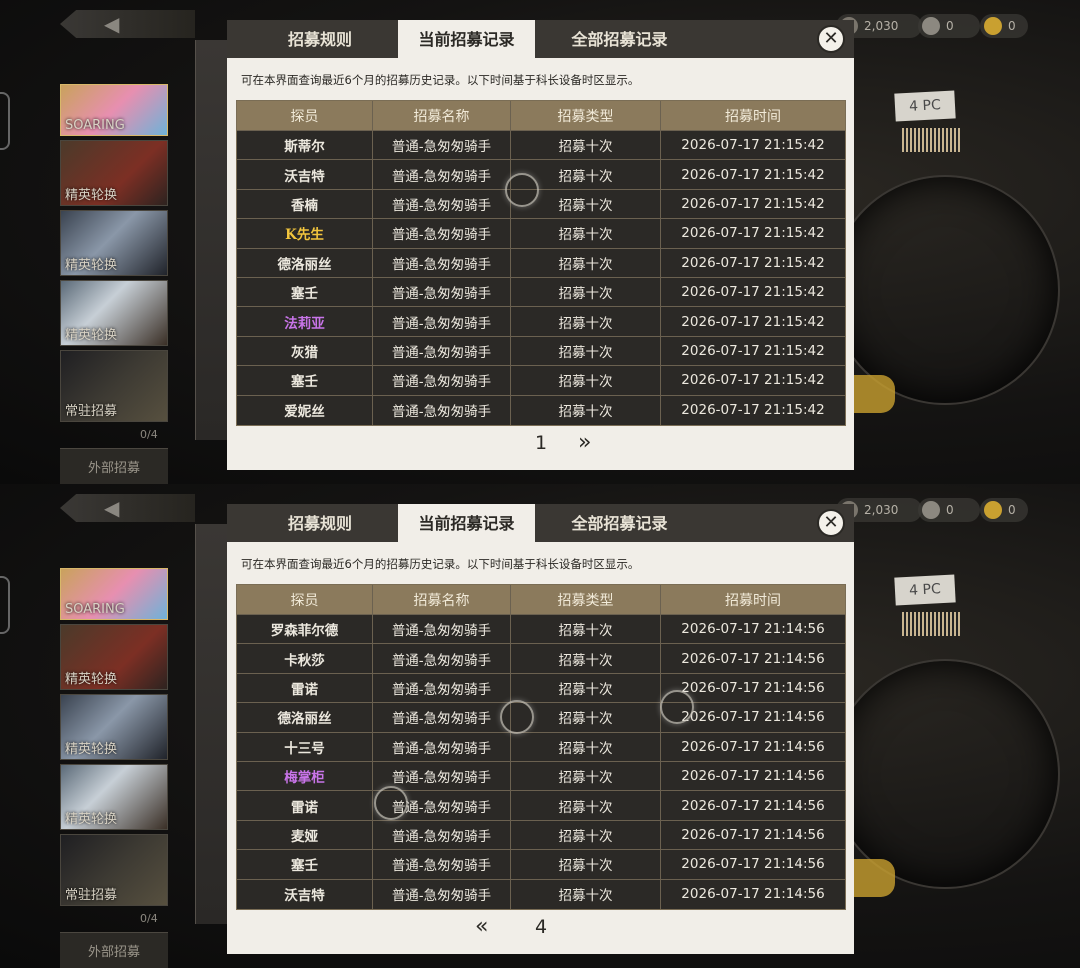 The image size is (1080, 968). What do you see at coordinates (993, 510) in the screenshot?
I see `gold-coin-icon` at bounding box center [993, 510].